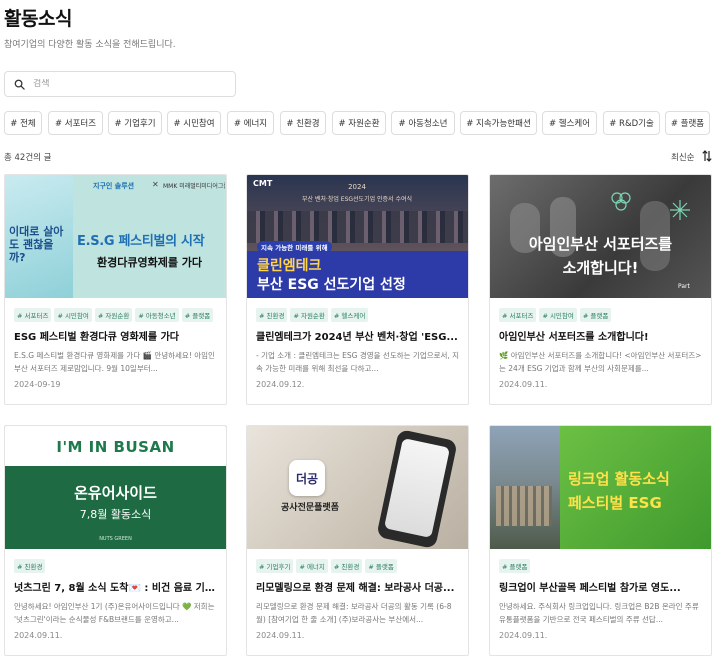 This screenshot has height=660, width=713. Describe the element at coordinates (37, 384) in the screenshot. I see `post-date: 2024-09-19` at that location.